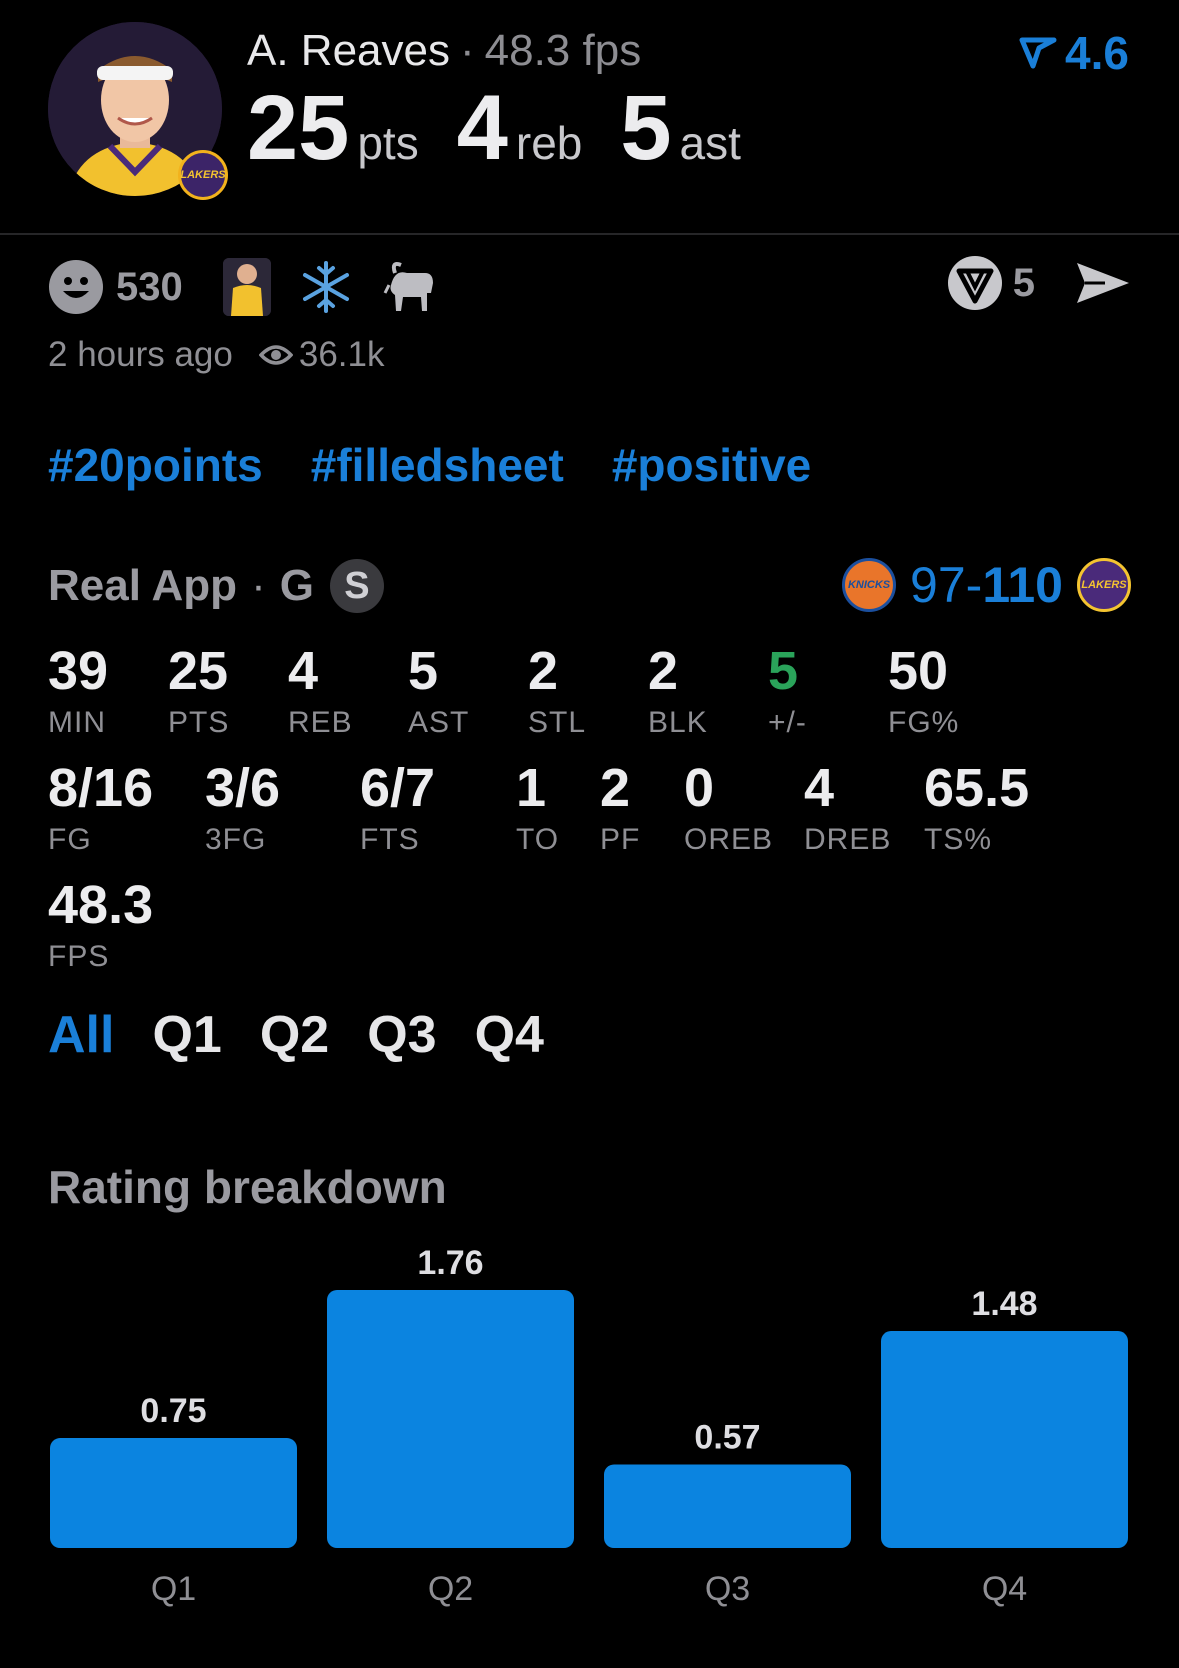 The width and height of the screenshot is (1179, 1668). Describe the element at coordinates (326, 287) in the screenshot. I see `snowflake-icon` at that location.